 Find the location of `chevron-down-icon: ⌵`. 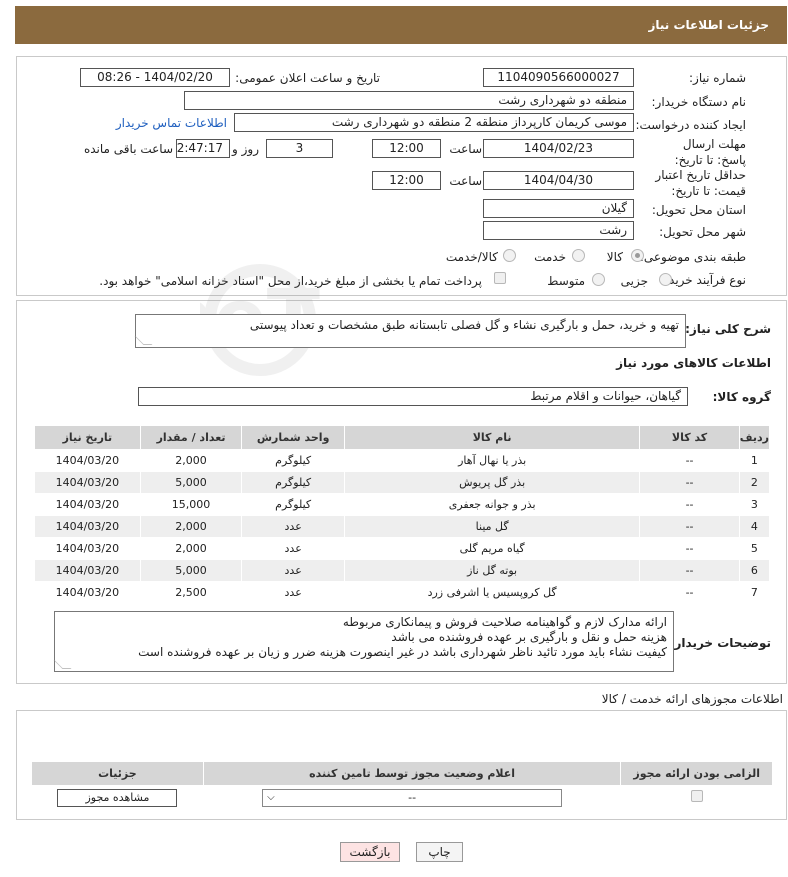

chevron-down-icon: ⌵ is located at coordinates (271, 797).